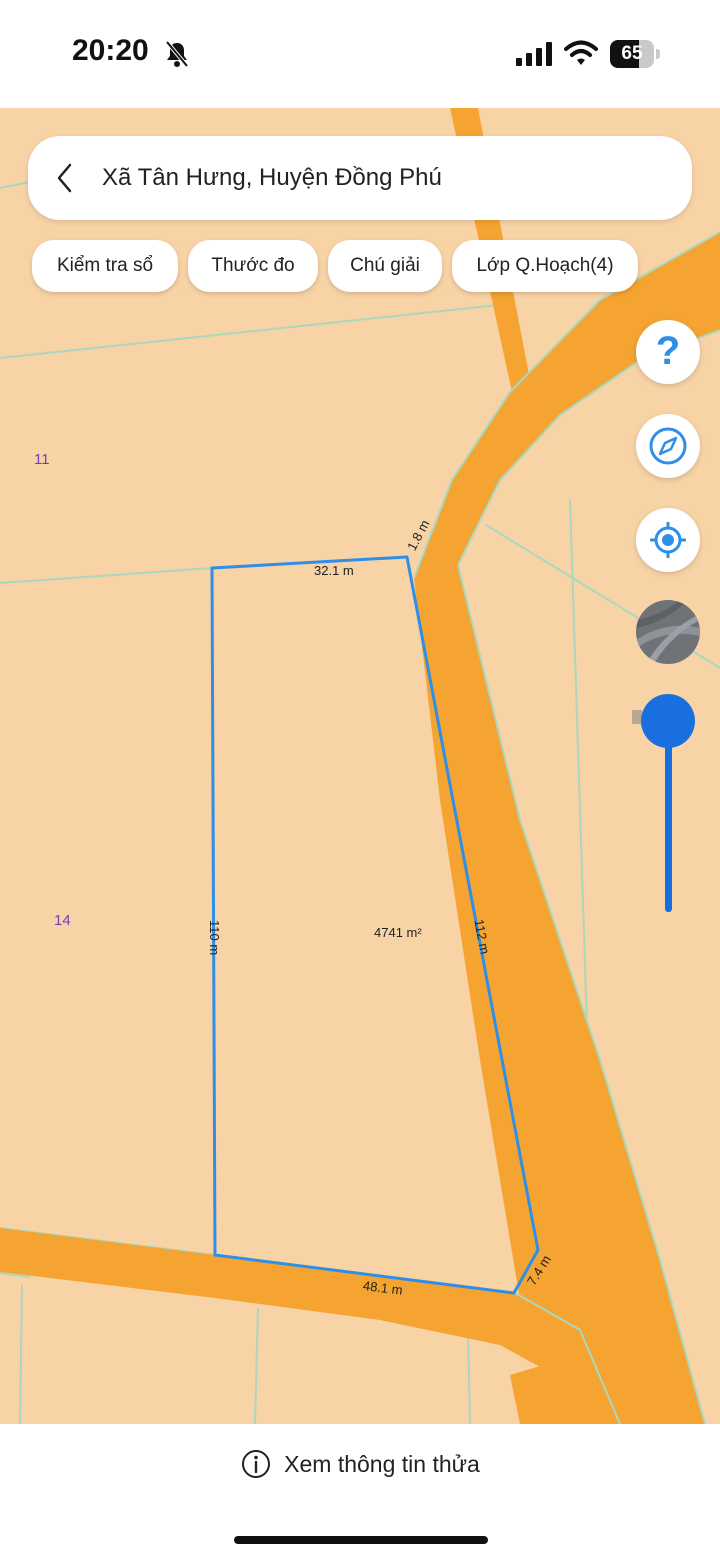  I want to click on satellite-layer-icon, so click(668, 632).